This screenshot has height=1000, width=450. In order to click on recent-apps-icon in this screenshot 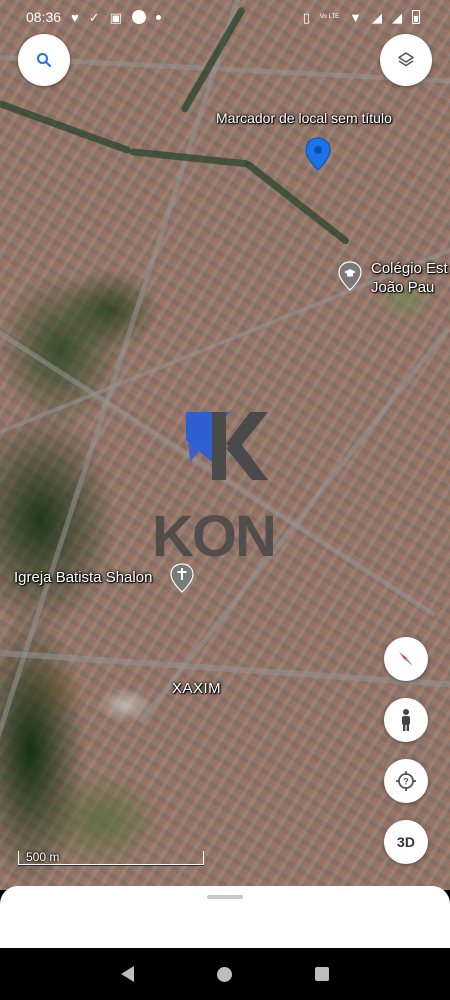, I will do `click(321, 974)`.